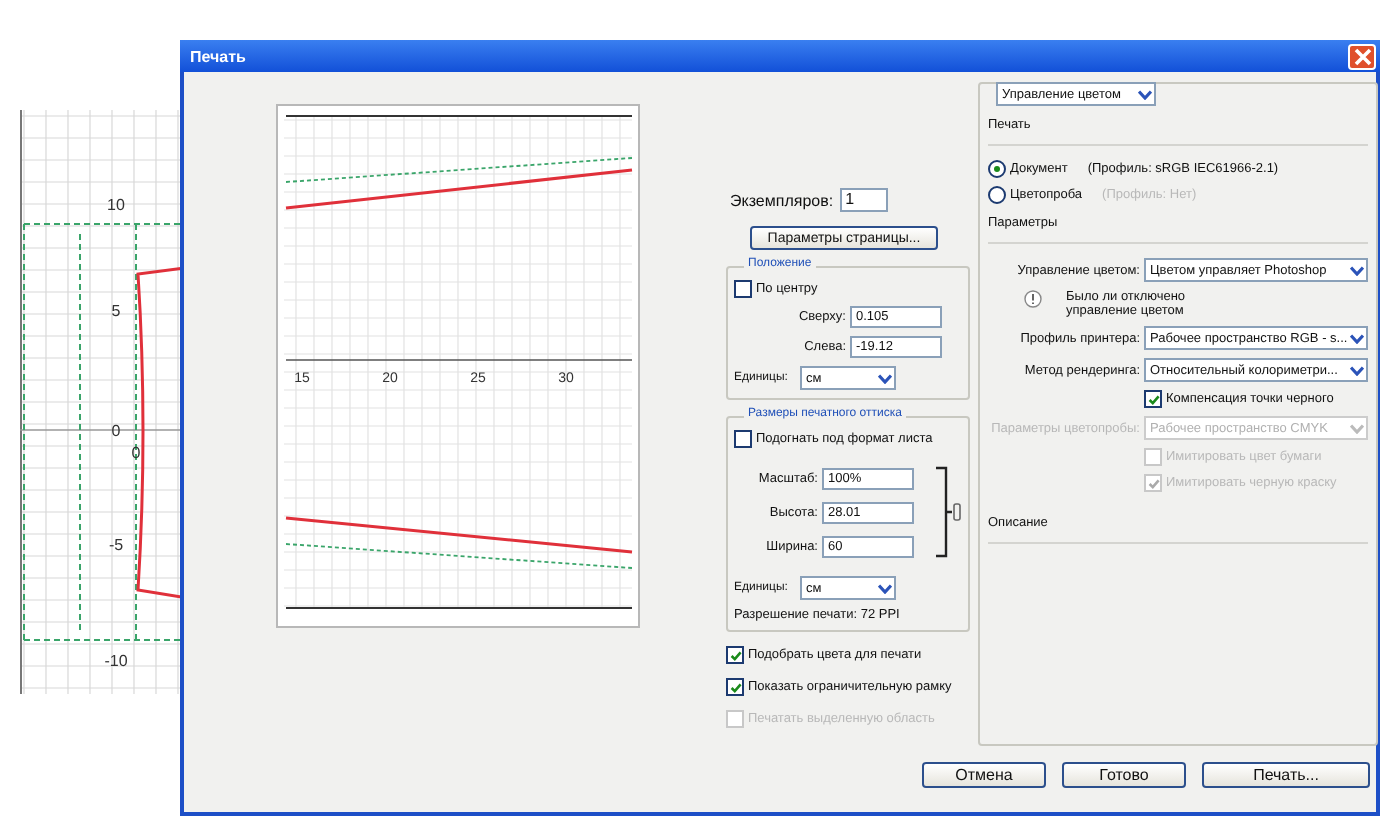 This screenshot has height=838, width=1400. I want to click on axis-label: -5, so click(116, 545).